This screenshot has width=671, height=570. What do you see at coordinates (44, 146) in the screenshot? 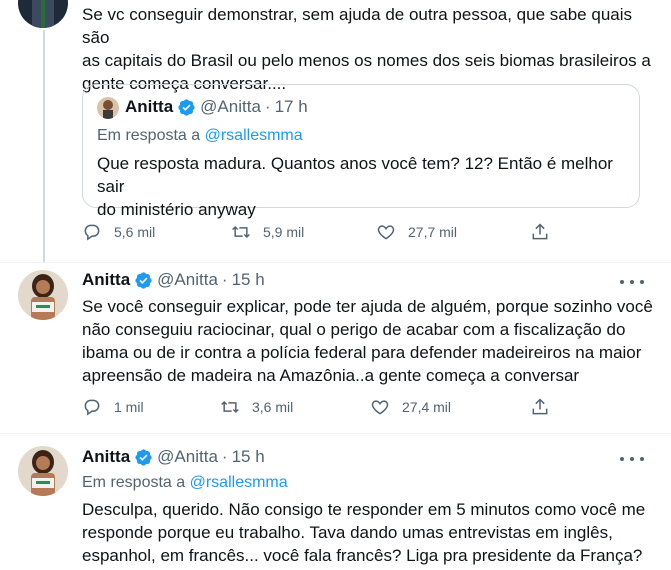
I see `thread-line` at bounding box center [44, 146].